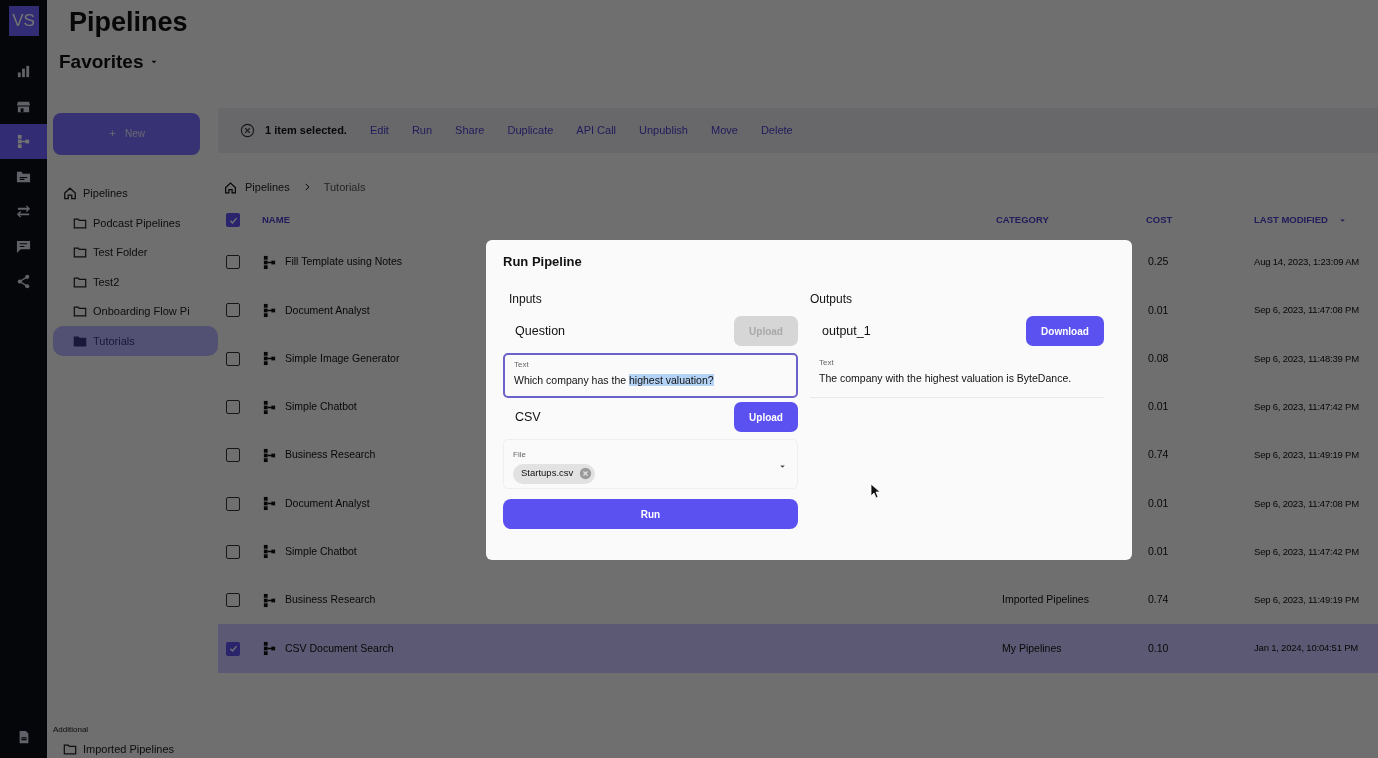  I want to click on arrows-icon, so click(23, 211).